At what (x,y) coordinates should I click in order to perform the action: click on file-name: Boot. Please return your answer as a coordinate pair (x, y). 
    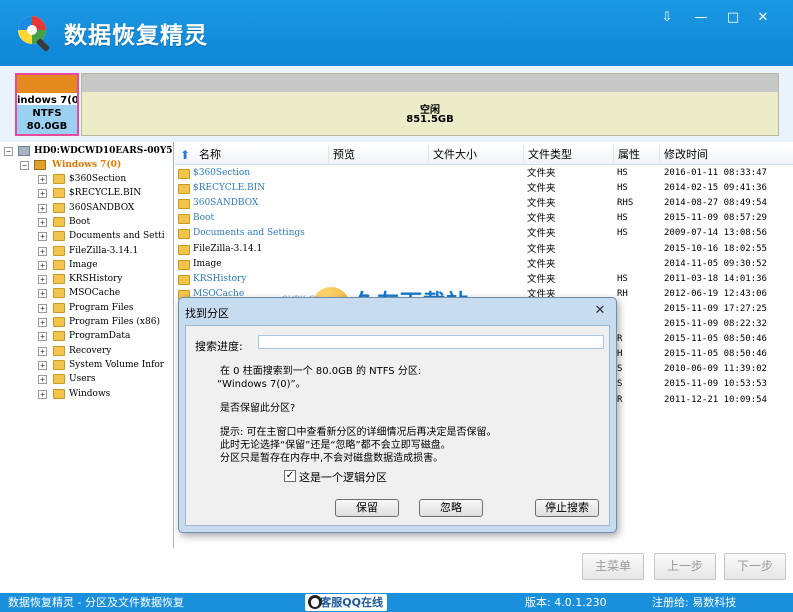
    Looking at the image, I should click on (204, 218).